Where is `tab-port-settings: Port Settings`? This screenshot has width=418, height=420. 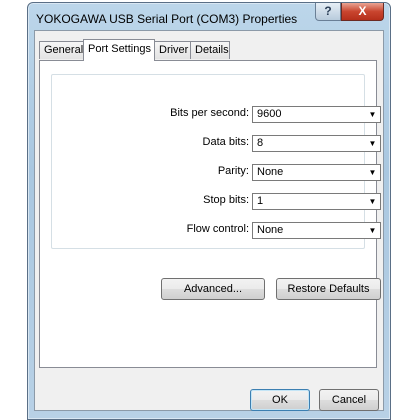
tab-port-settings: Port Settings is located at coordinates (119, 50).